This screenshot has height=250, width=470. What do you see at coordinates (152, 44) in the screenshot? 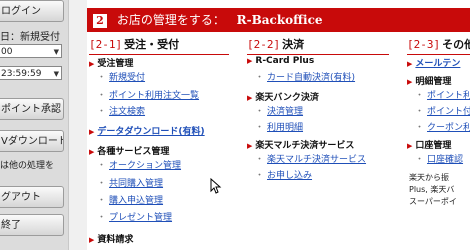
I see `section-name: 受注・受付` at bounding box center [152, 44].